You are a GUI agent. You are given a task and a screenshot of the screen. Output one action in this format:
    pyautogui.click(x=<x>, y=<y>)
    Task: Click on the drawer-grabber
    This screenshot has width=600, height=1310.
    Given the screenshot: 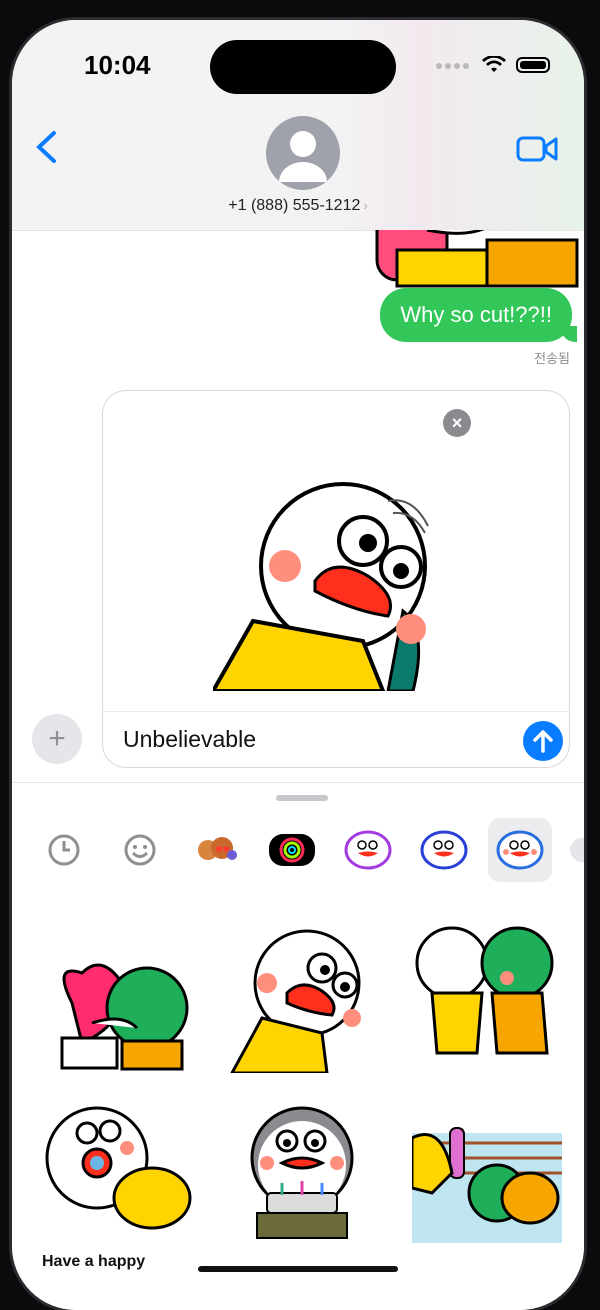 What is the action you would take?
    pyautogui.click(x=302, y=798)
    